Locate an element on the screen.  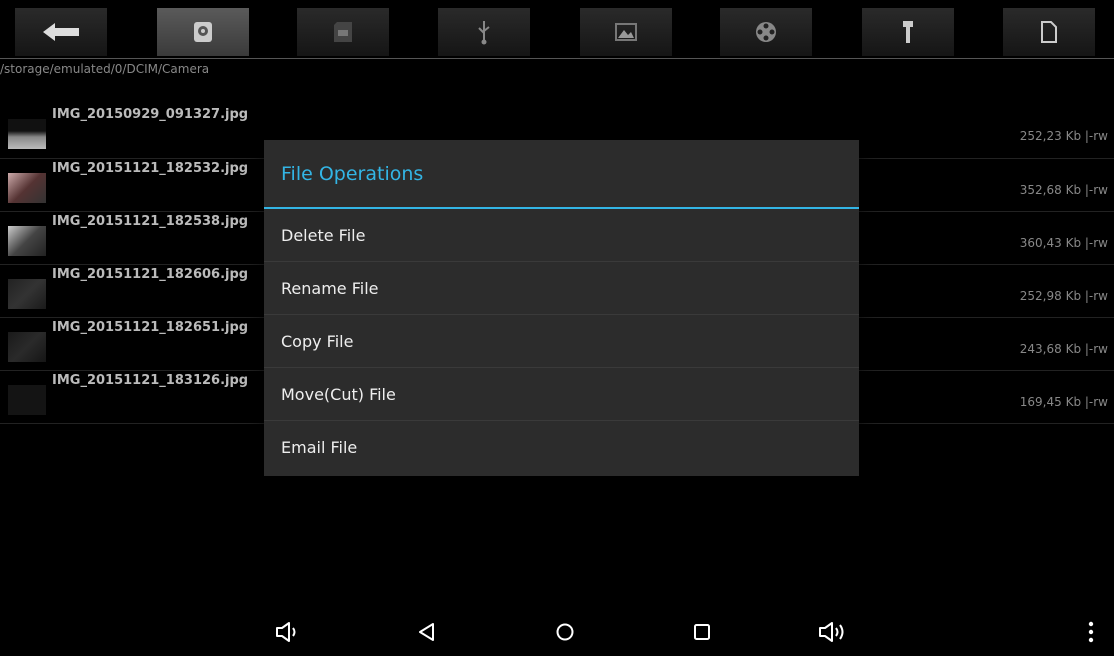
nav-home-button is located at coordinates (565, 632).